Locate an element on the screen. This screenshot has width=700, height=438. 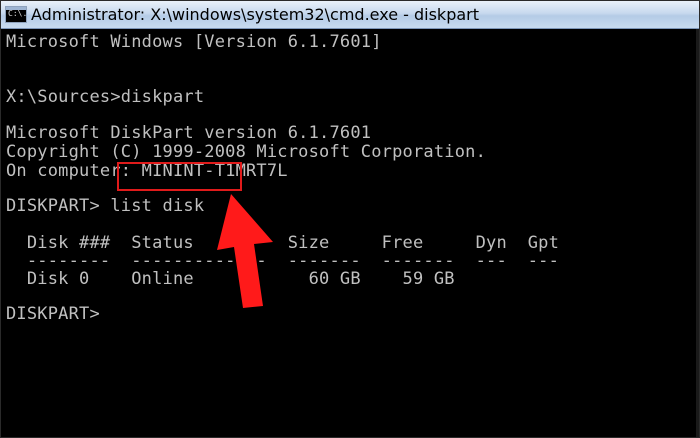
cmd-app-icon: C:\. is located at coordinates (16, 14).